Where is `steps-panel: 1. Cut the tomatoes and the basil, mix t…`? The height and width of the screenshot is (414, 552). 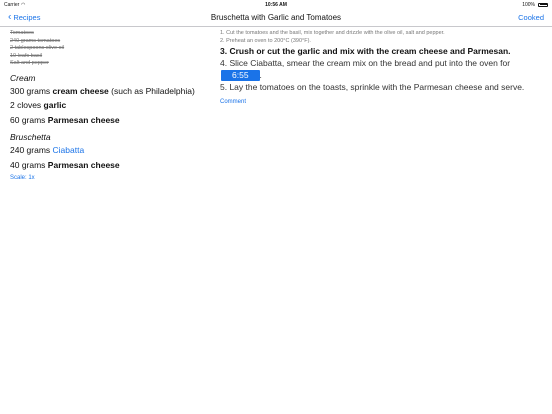
steps-panel: 1. Cut the tomatoes and the basil, mix t… is located at coordinates (382, 67).